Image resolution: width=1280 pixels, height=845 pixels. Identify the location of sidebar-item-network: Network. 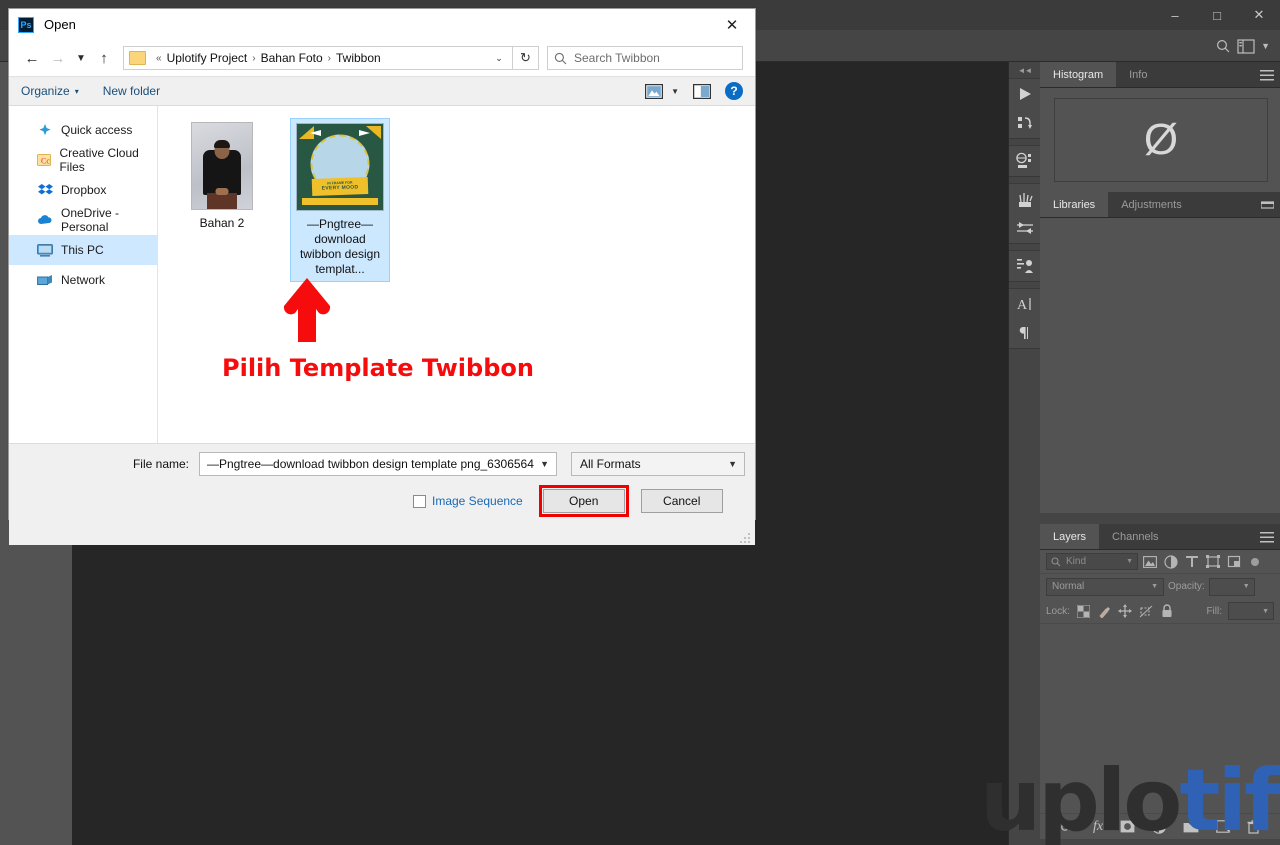
(83, 280).